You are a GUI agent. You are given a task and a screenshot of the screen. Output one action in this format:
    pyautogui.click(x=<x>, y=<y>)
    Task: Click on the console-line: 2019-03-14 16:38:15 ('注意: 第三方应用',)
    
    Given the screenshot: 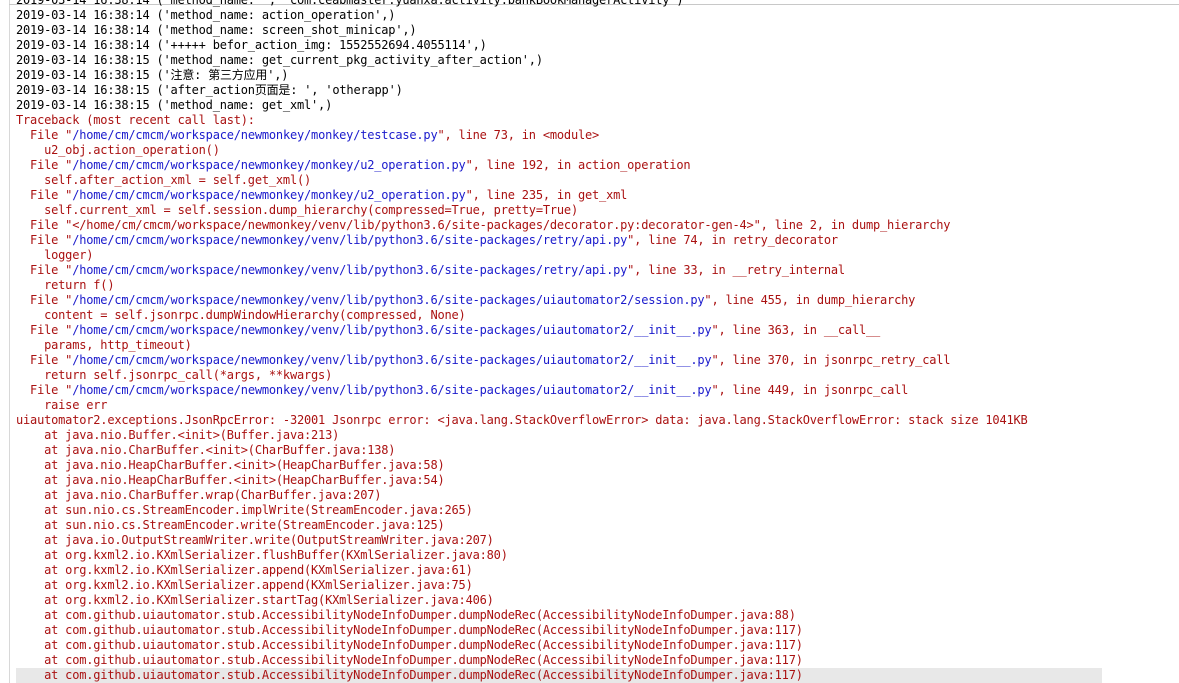 What is the action you would take?
    pyautogui.click(x=152, y=75)
    